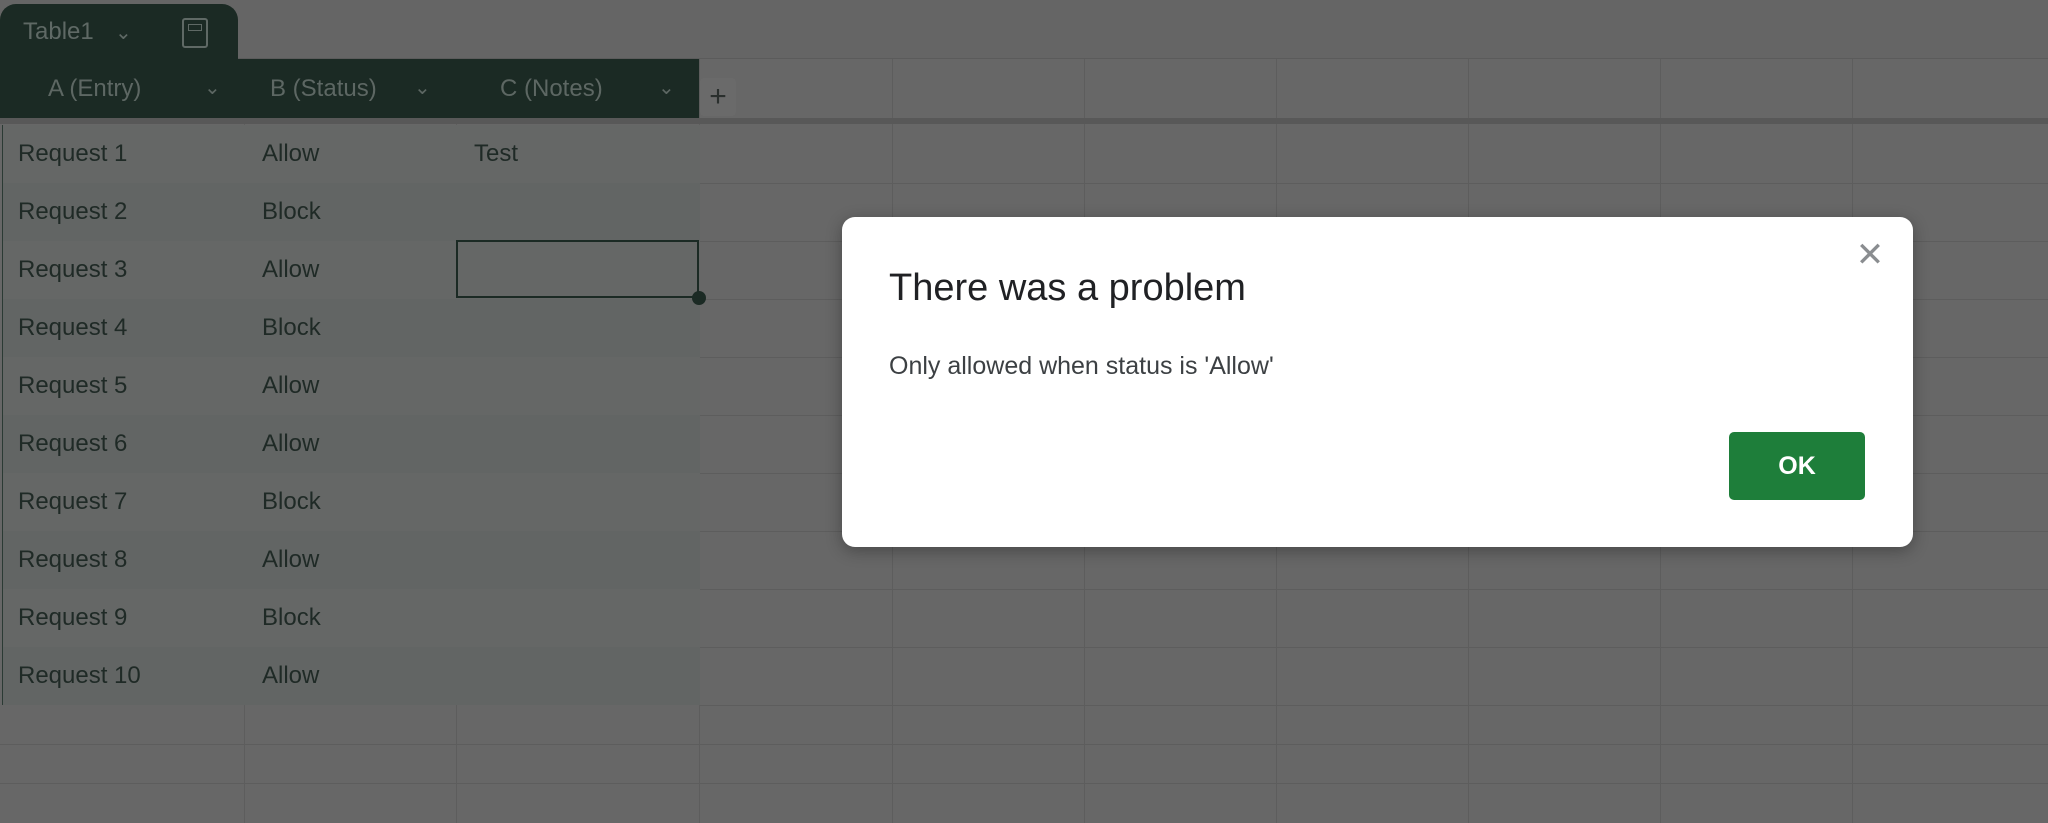  Describe the element at coordinates (72, 328) in the screenshot. I see `table-cell-entry: Request 4` at that location.